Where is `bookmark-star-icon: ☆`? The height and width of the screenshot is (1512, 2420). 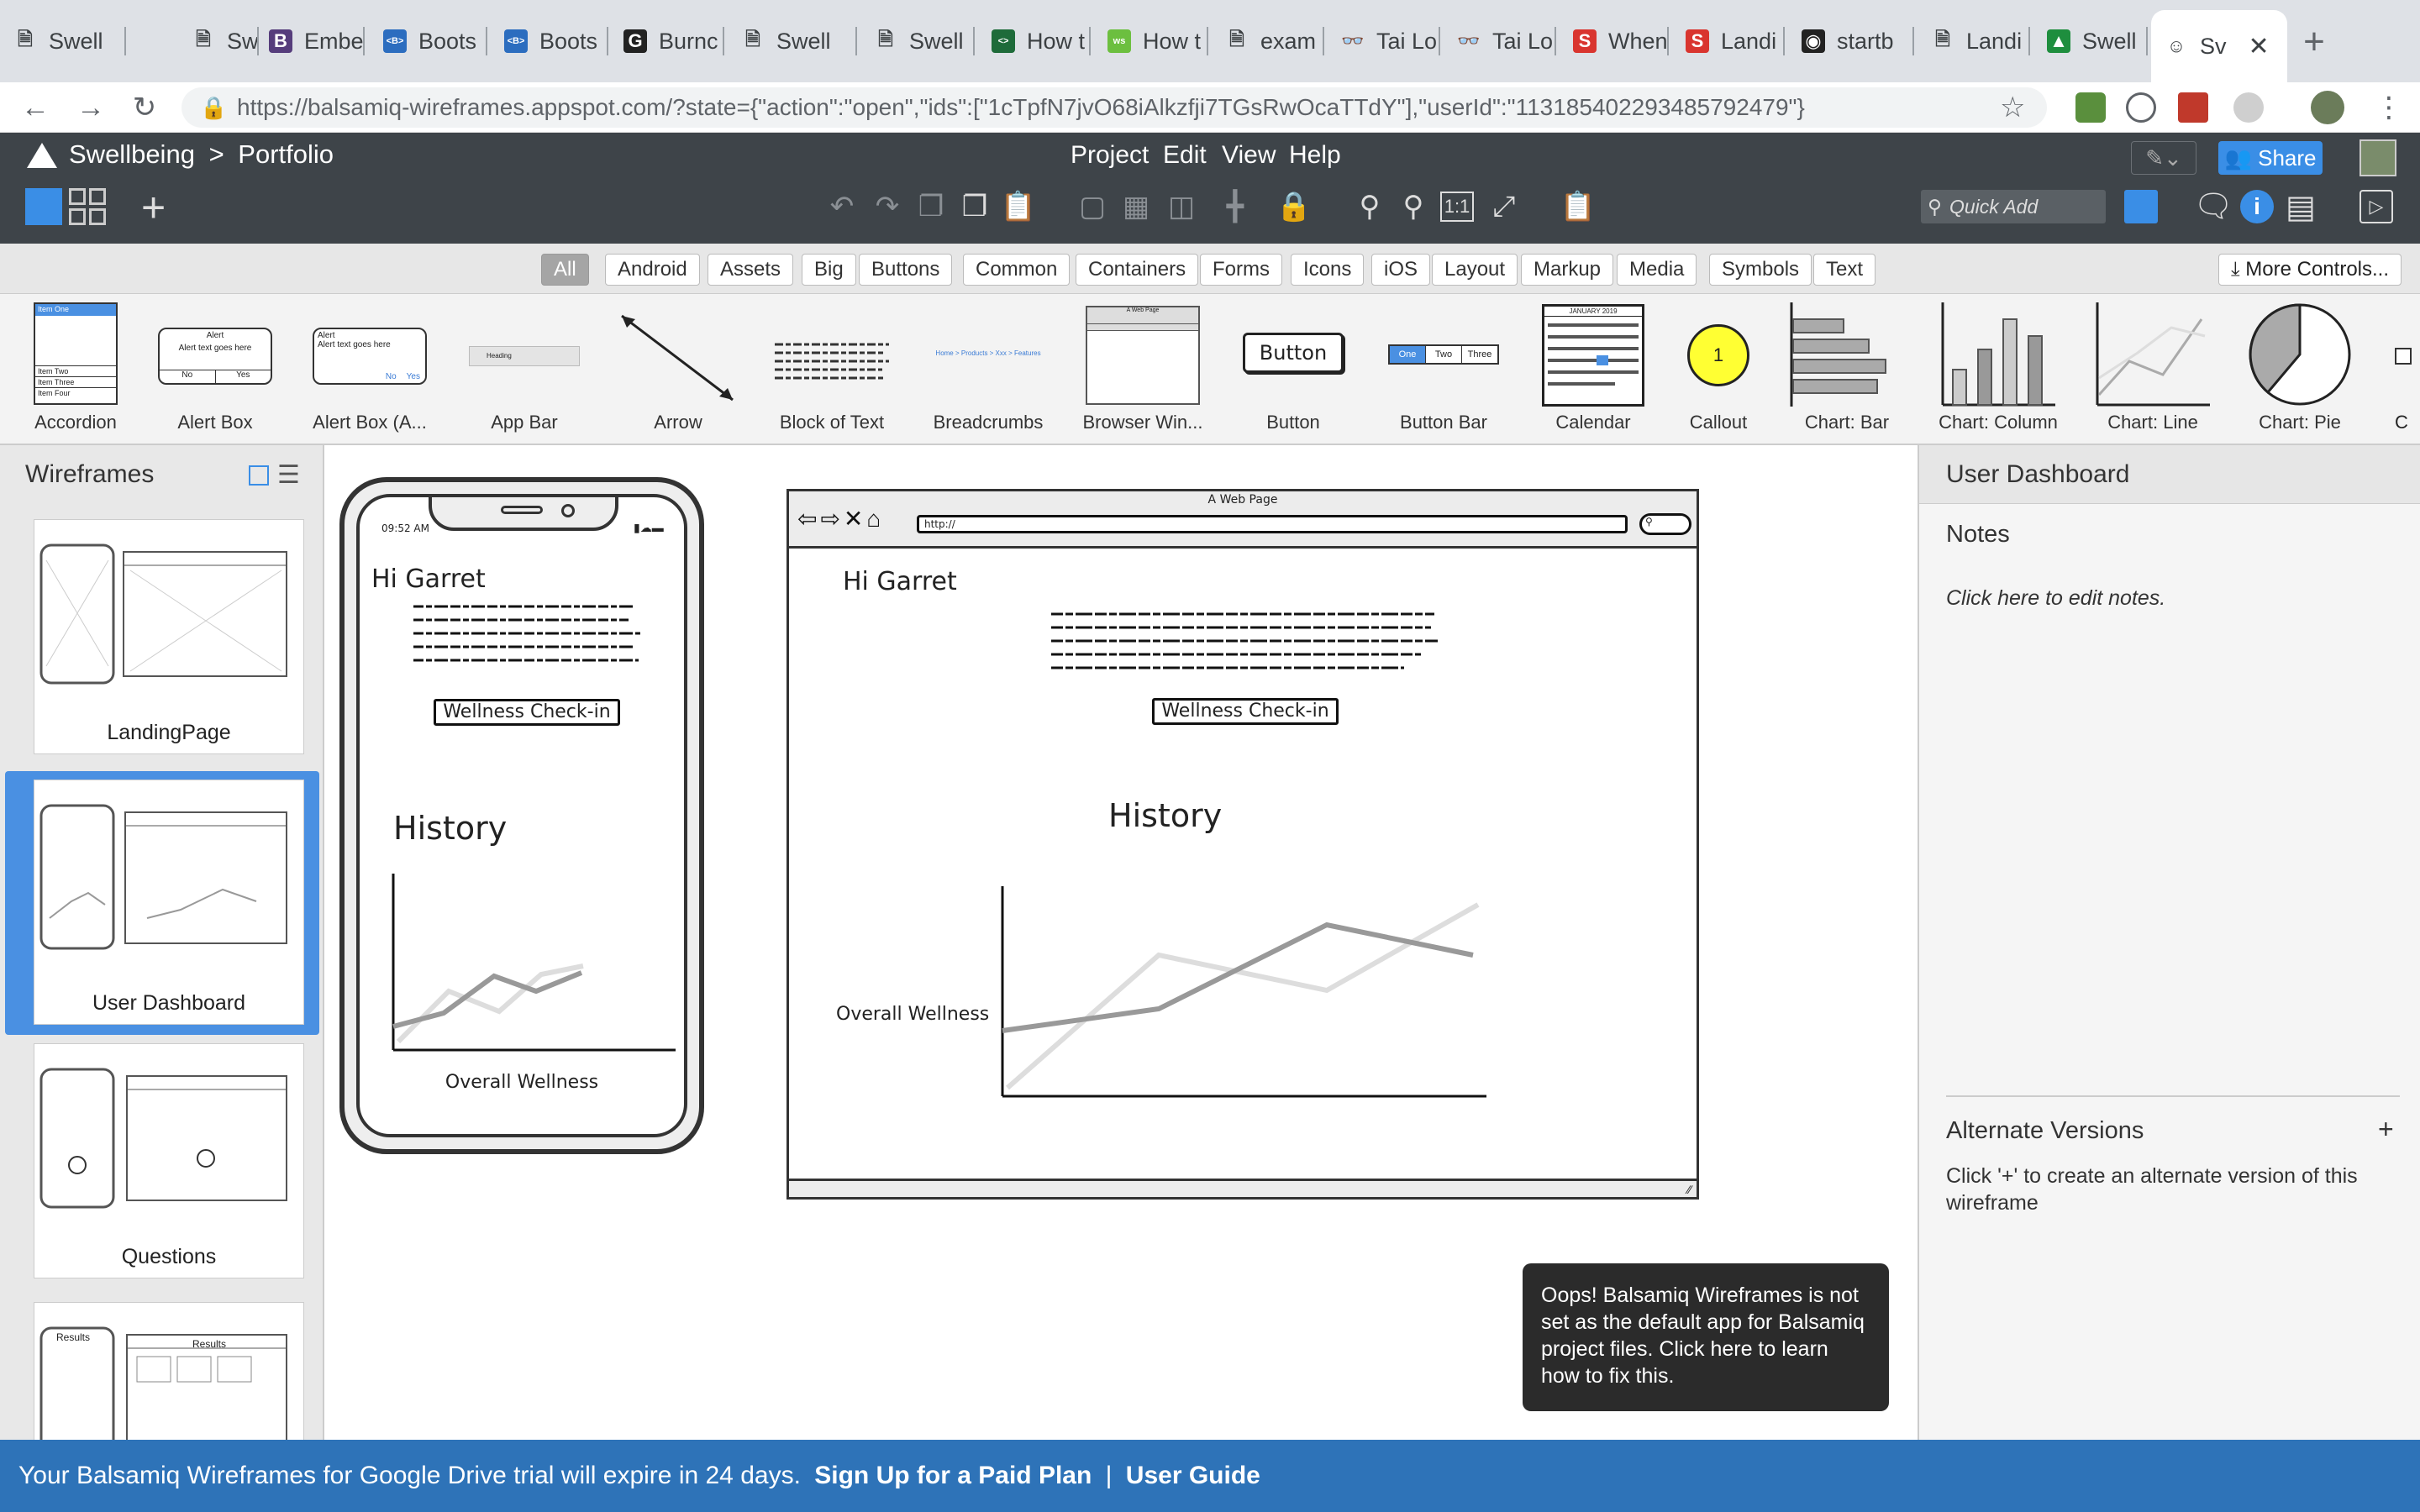
bookmark-star-icon: ☆ is located at coordinates (2012, 107).